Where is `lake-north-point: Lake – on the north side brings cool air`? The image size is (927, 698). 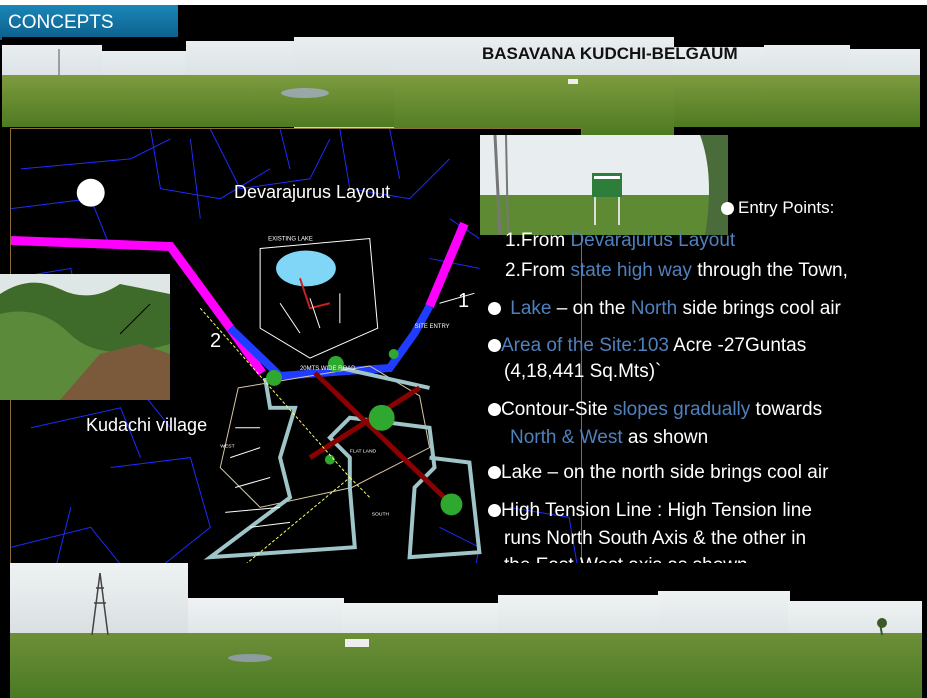
lake-north-point: Lake – on the north side brings cool air is located at coordinates (658, 473).